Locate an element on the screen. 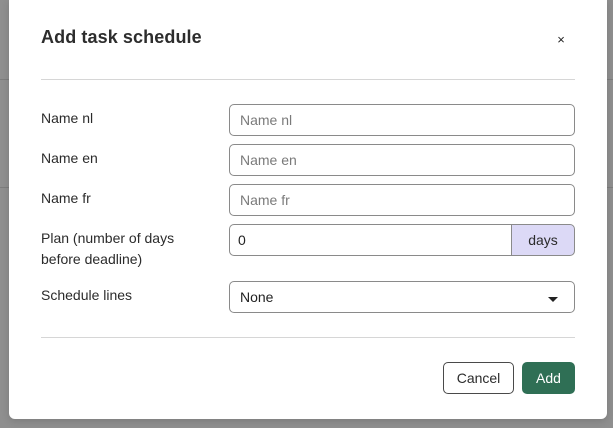  plan-days-input is located at coordinates (370, 240).